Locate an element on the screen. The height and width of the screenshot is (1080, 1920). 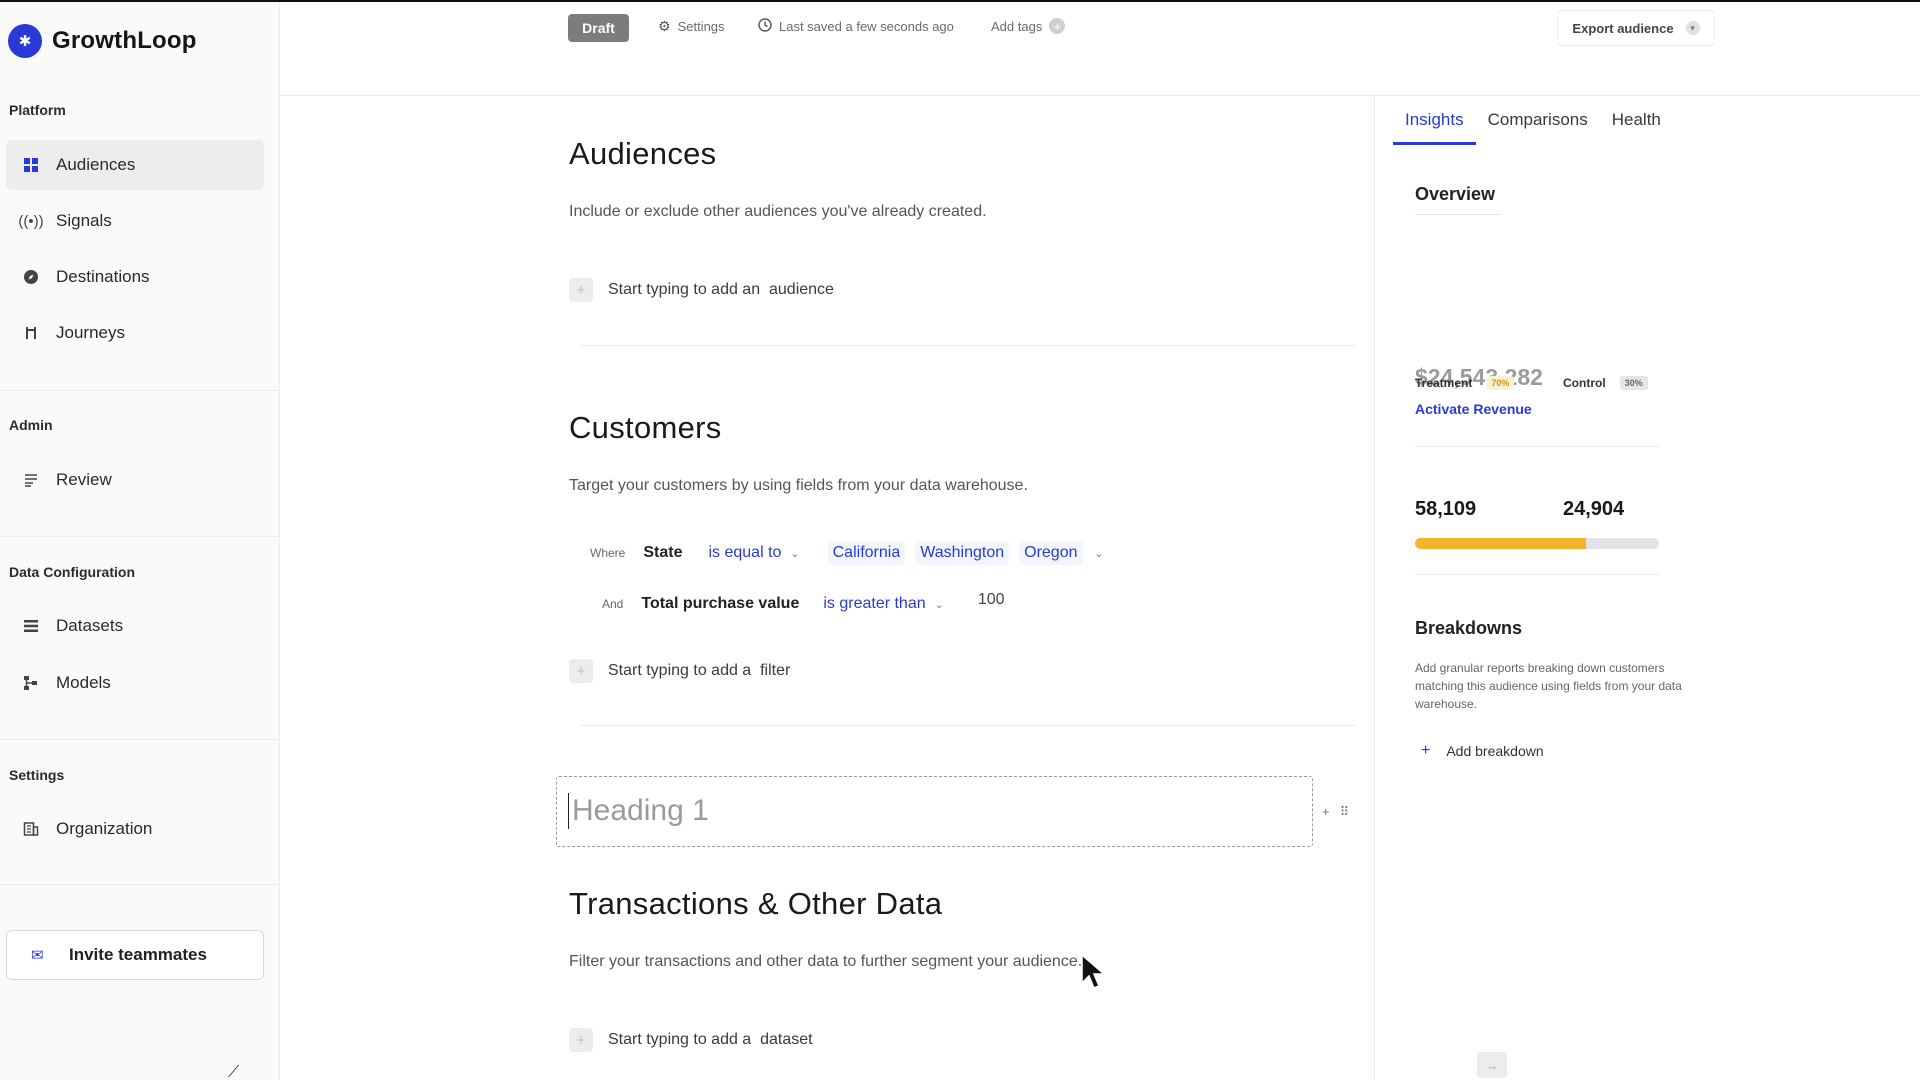
add-dataset-placeholder: Start typing to add a dataset is located at coordinates (710, 1039).